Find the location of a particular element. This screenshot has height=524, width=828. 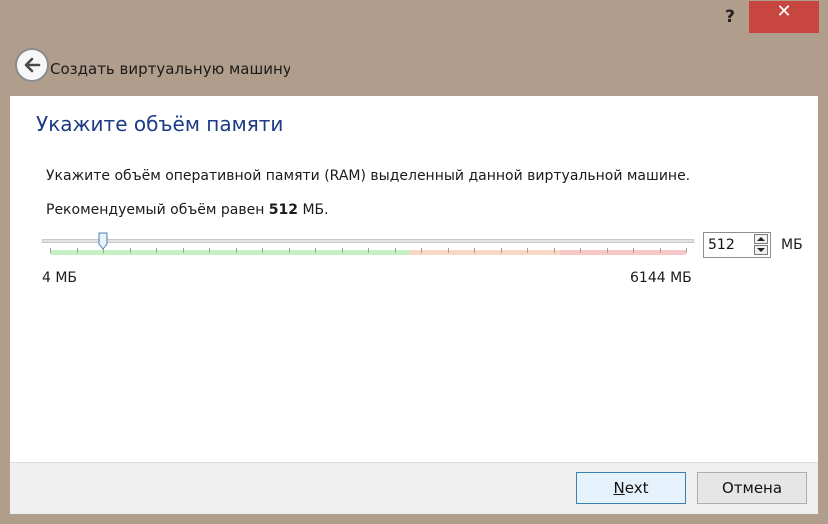

wizard-footer: Next Отмена is located at coordinates (414, 488).